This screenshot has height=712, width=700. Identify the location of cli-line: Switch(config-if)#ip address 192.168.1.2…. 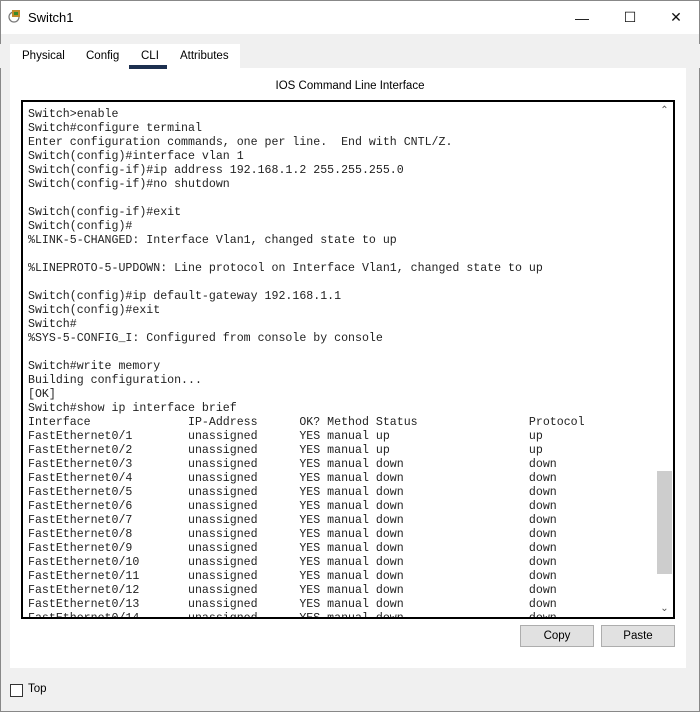
(216, 170).